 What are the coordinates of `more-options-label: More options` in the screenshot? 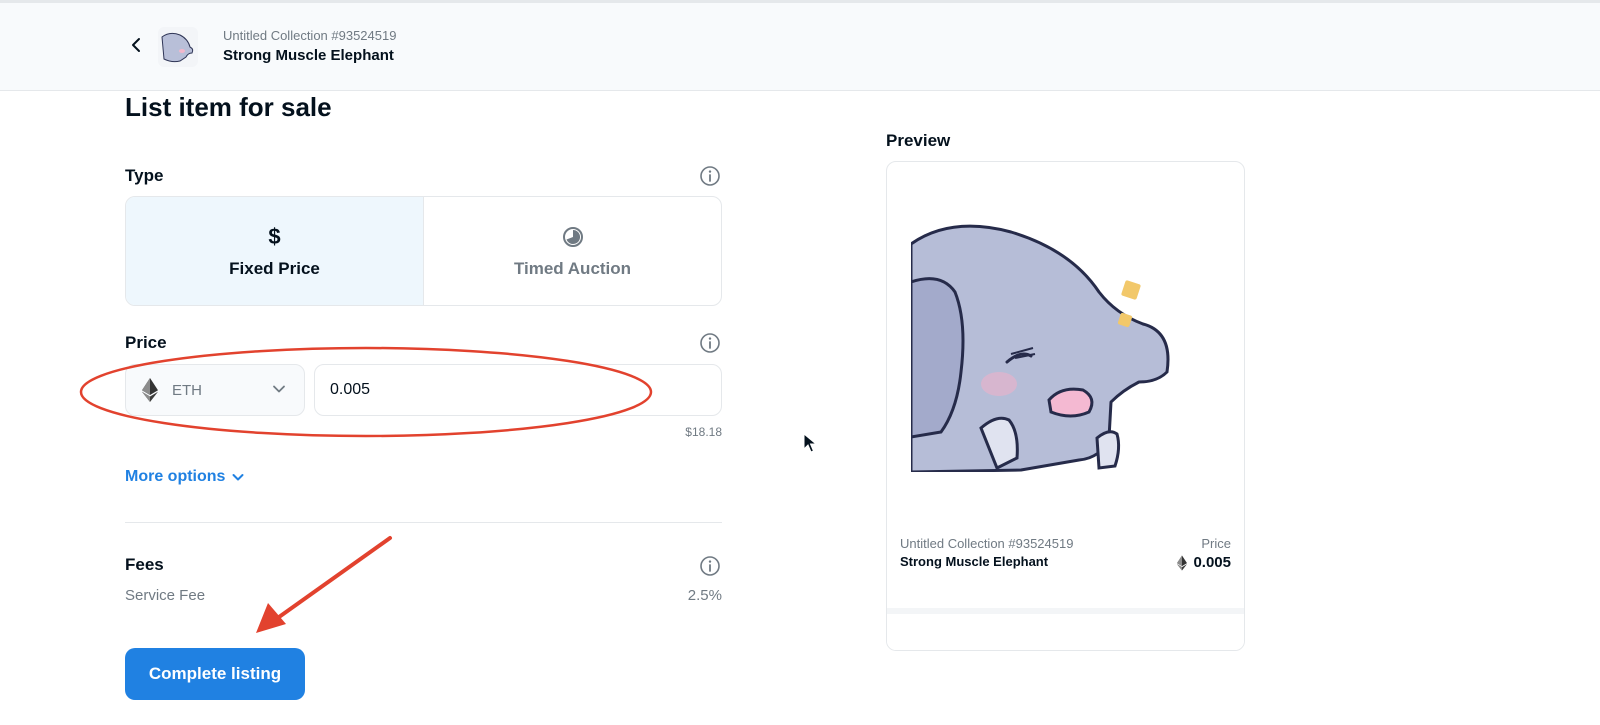 It's located at (175, 476).